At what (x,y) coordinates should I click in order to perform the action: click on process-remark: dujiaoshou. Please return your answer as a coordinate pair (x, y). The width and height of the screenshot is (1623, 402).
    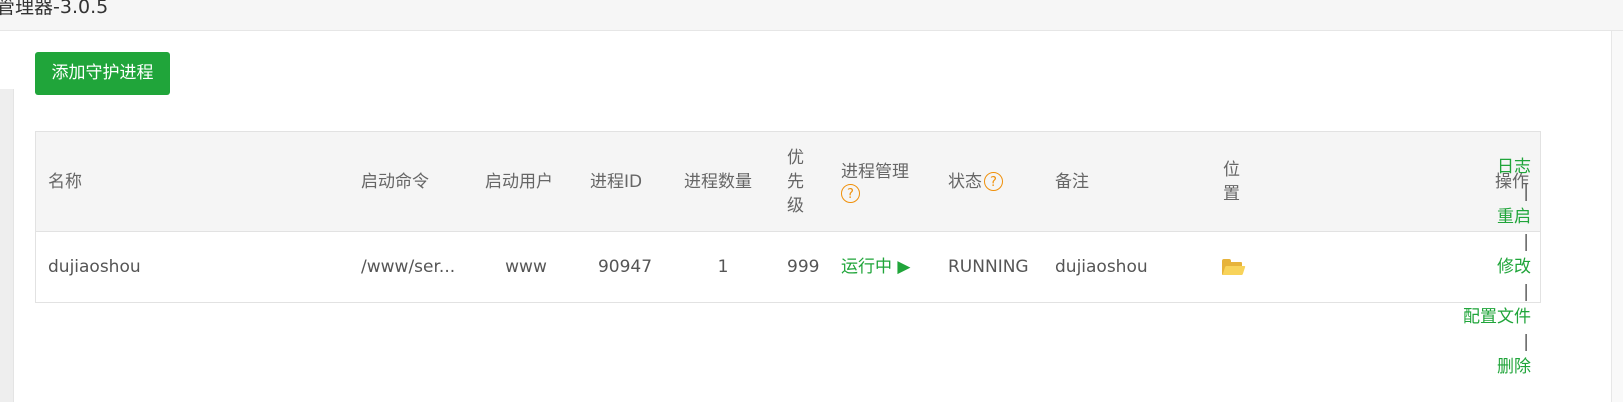
    Looking at the image, I should click on (1101, 267).